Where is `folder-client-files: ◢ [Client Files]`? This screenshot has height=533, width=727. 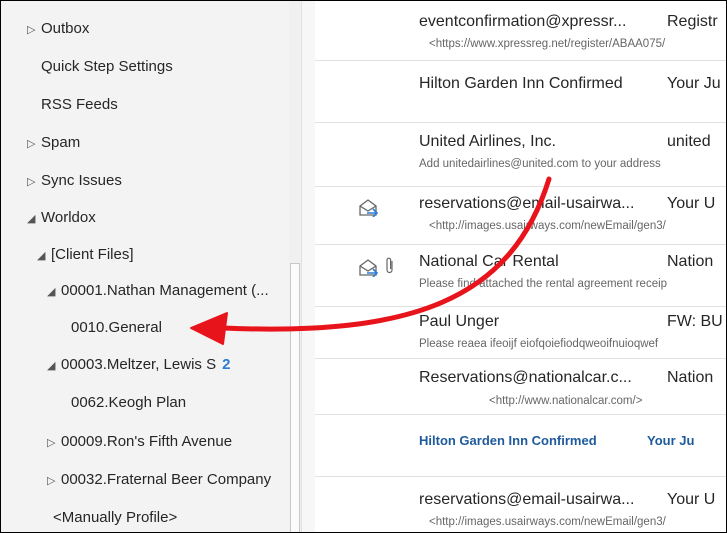
folder-client-files: ◢ [Client Files] is located at coordinates (151, 255).